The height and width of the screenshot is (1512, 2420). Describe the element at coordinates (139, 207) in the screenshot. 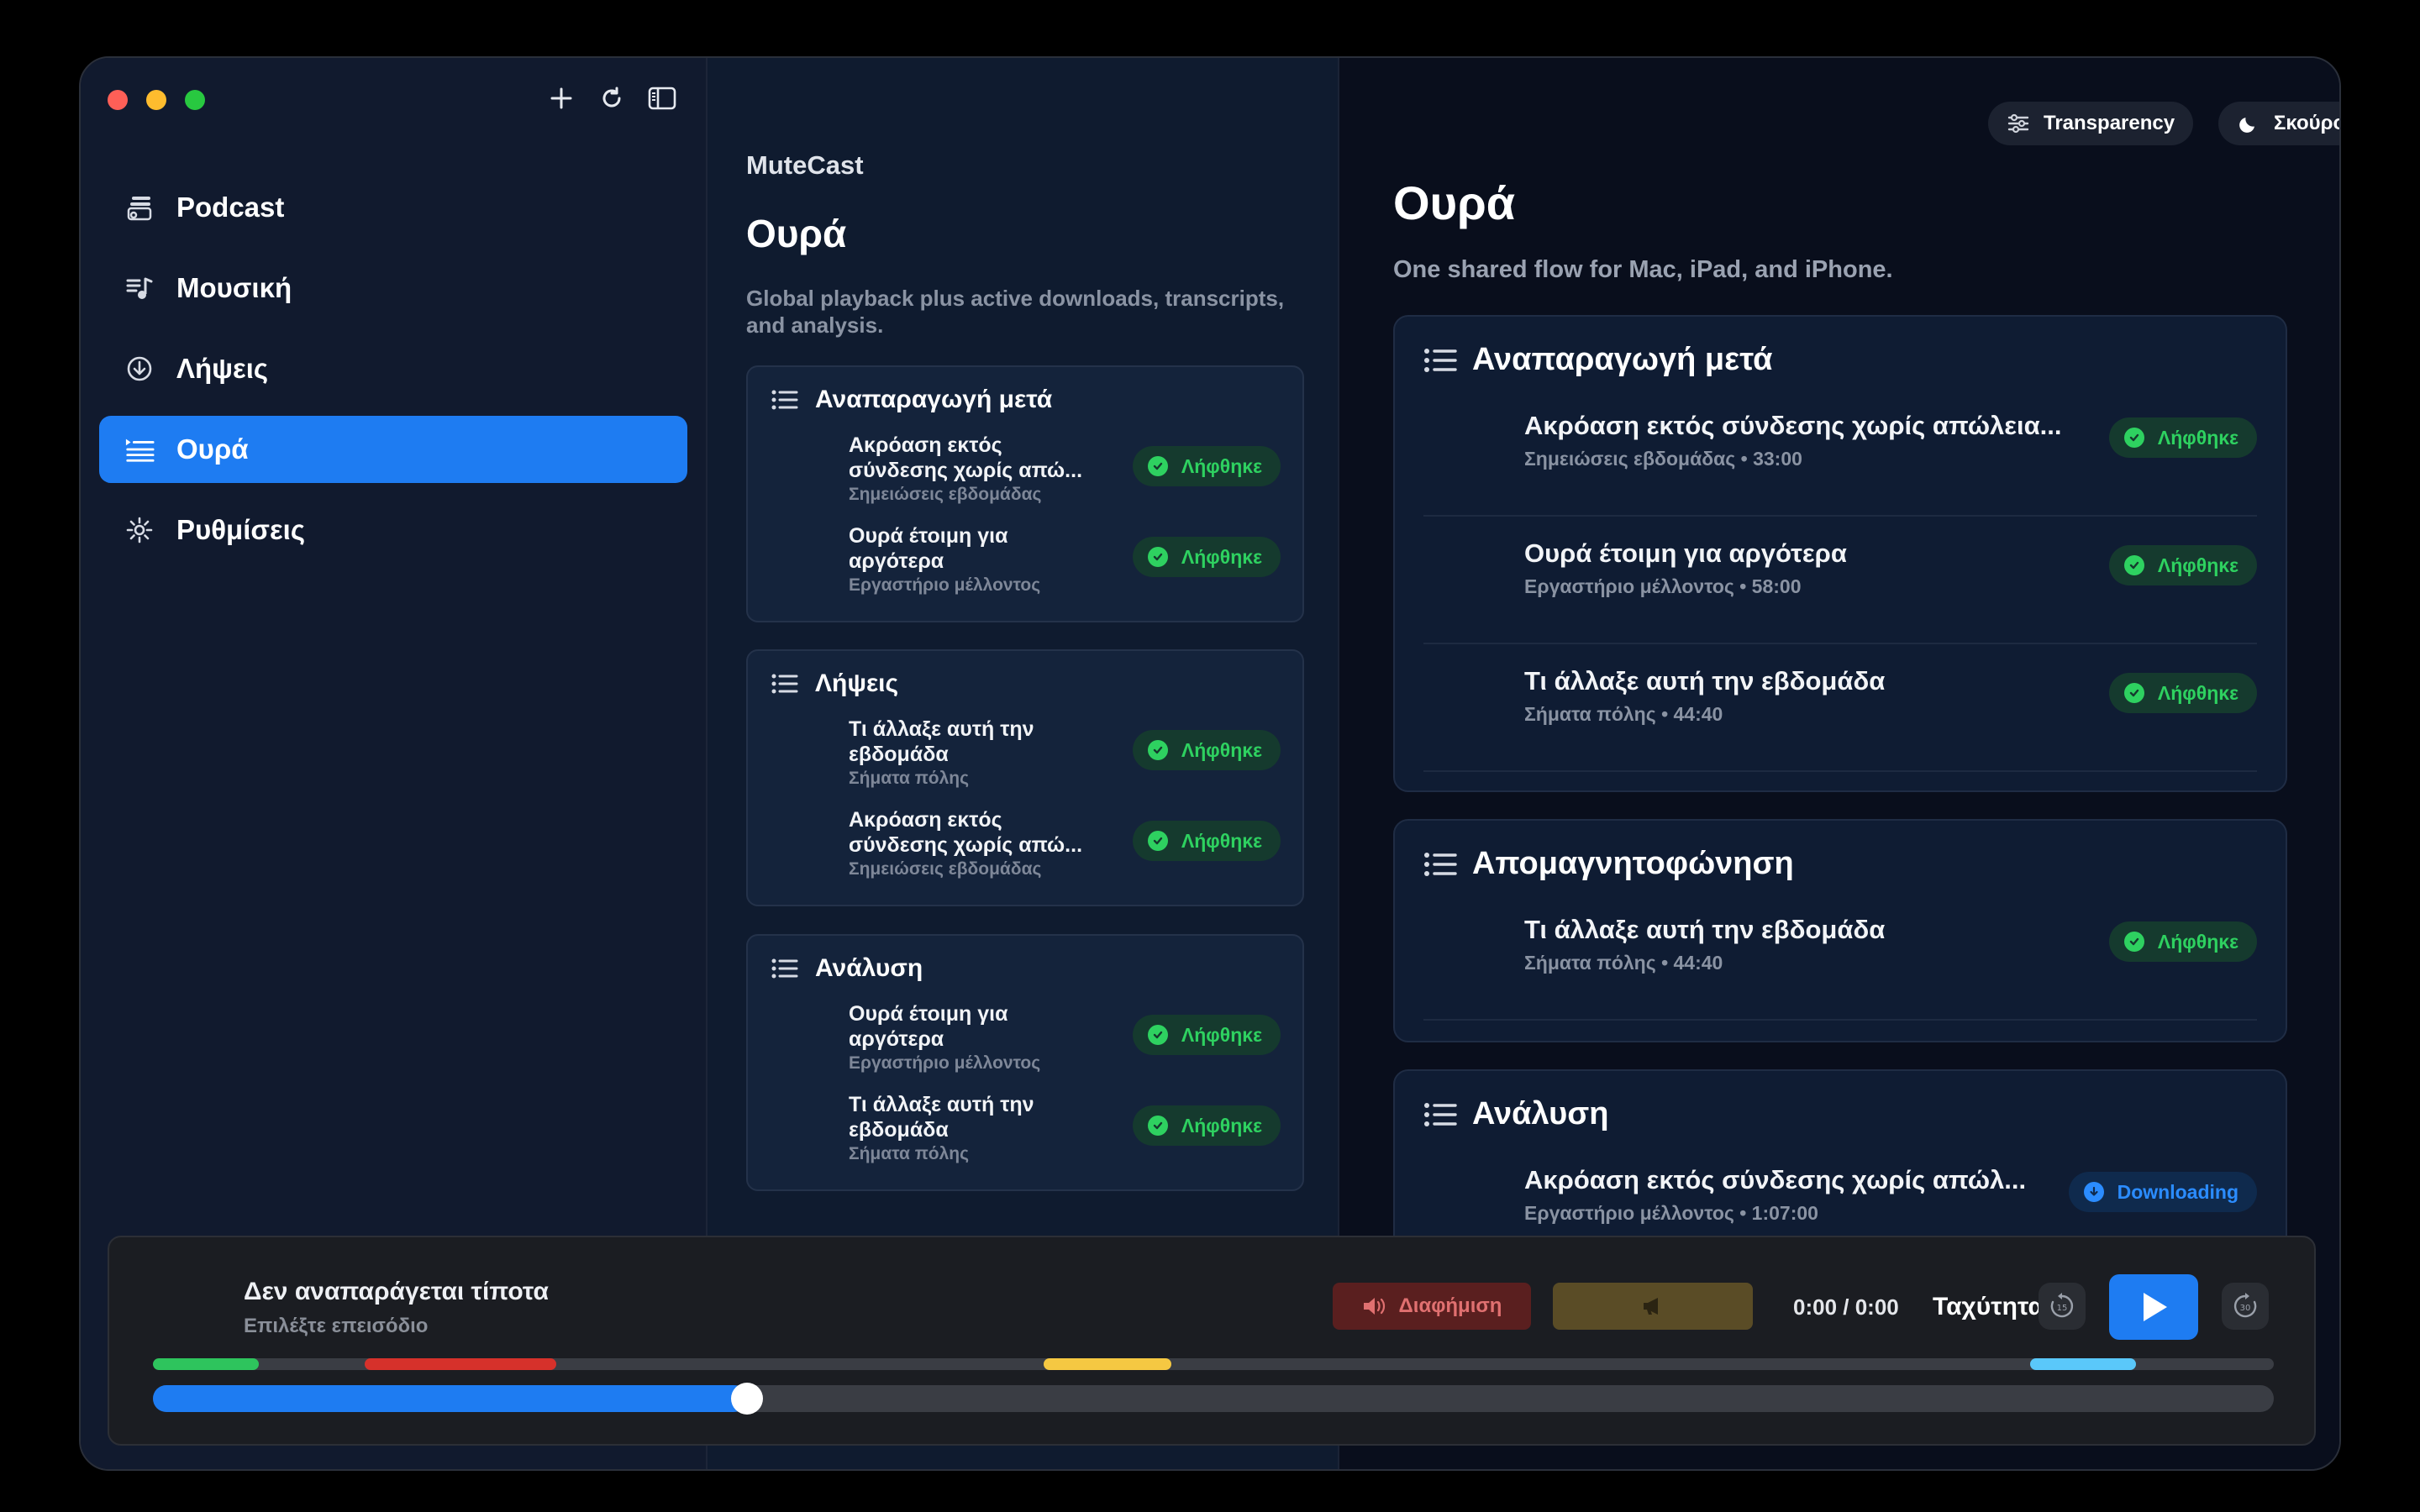

I see `podcast-icon` at that location.